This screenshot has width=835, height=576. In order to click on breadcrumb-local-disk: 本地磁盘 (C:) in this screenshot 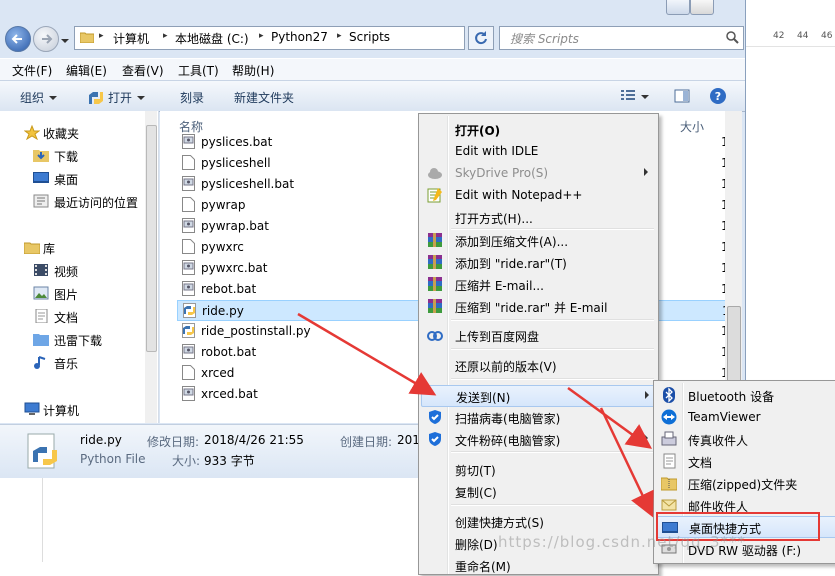, I will do `click(212, 38)`.